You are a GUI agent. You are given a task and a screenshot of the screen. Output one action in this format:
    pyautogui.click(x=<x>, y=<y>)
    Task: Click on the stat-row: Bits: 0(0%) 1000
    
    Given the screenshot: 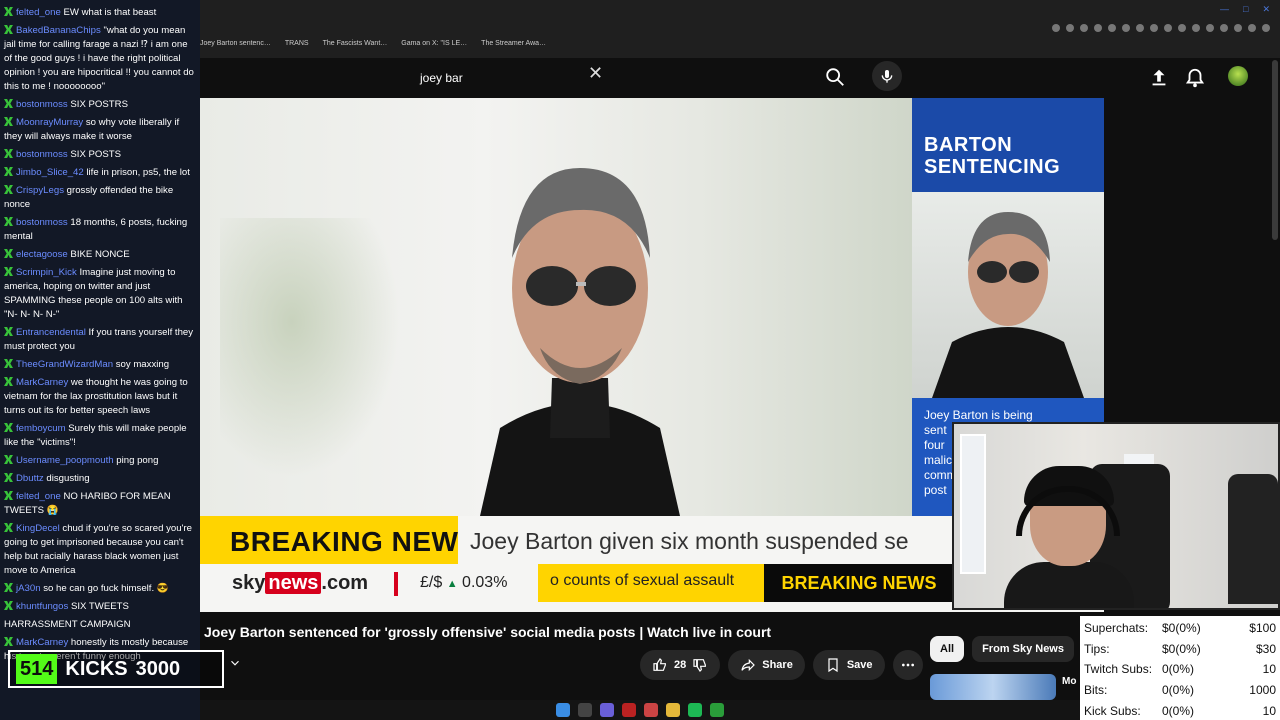 What is the action you would take?
    pyautogui.click(x=1180, y=690)
    